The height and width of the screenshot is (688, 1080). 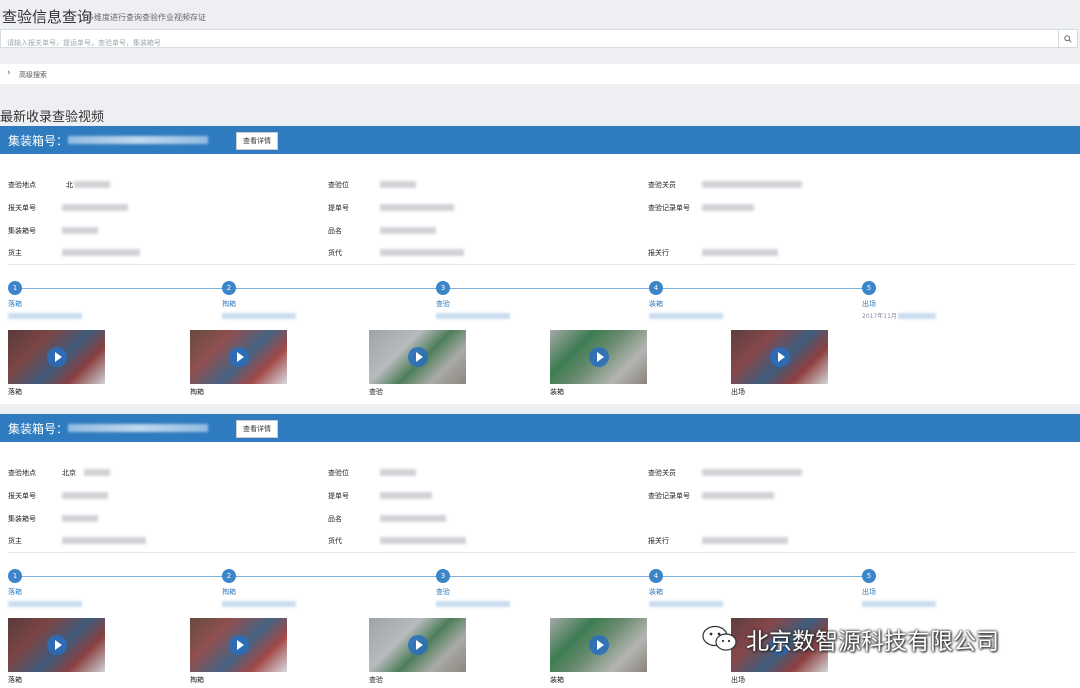 I want to click on search-bar, so click(x=539, y=40).